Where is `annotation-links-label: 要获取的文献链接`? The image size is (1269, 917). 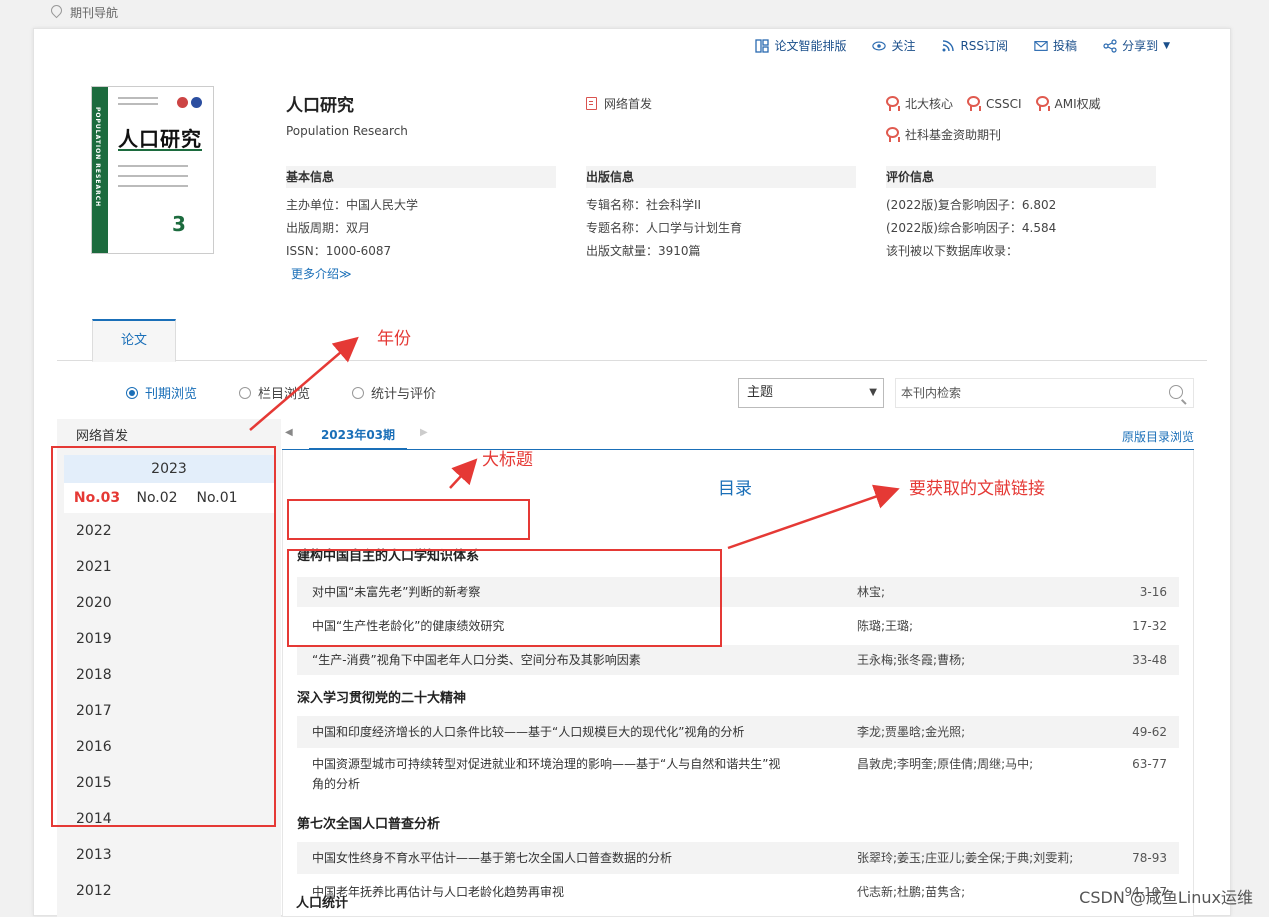
annotation-links-label: 要获取的文献链接 is located at coordinates (977, 486).